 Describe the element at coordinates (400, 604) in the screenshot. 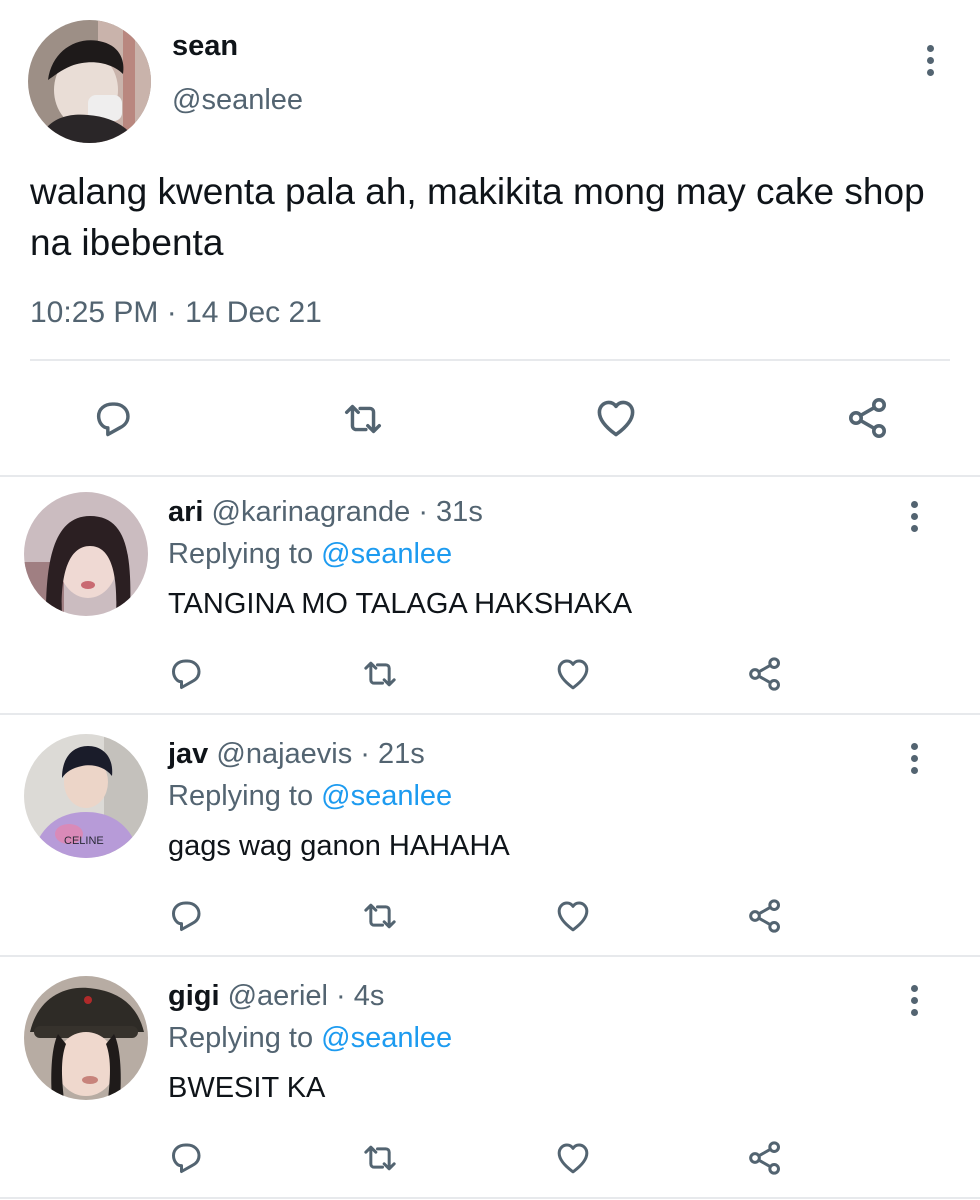

I see `reply-text: TANGINA MO TALAGA HAKSHAKA` at that location.